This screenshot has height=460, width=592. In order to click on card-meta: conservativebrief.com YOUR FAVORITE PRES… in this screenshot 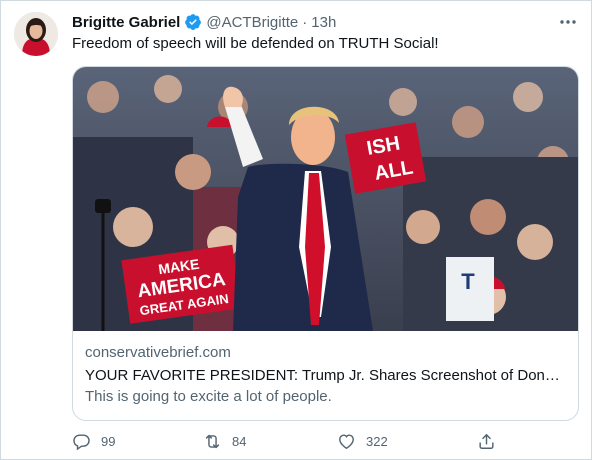, I will do `click(326, 375)`.